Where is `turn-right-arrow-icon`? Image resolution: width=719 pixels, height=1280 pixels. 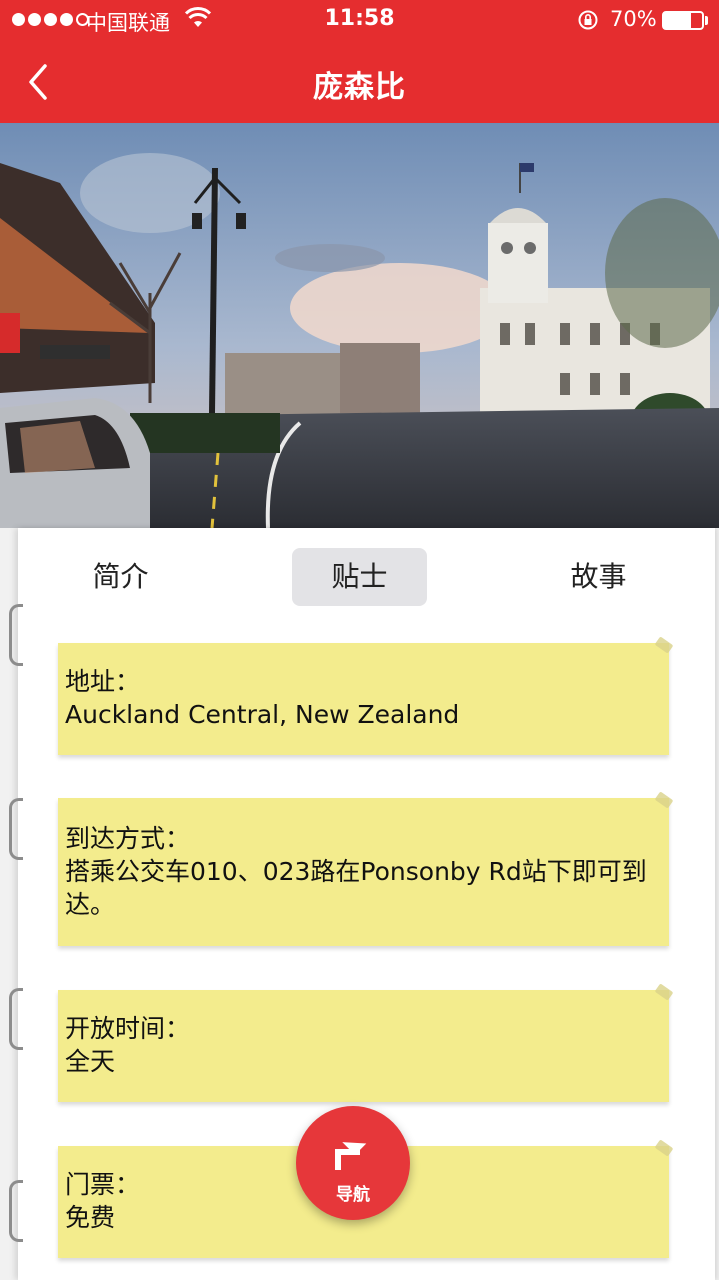
turn-right-arrow-icon is located at coordinates (351, 1156).